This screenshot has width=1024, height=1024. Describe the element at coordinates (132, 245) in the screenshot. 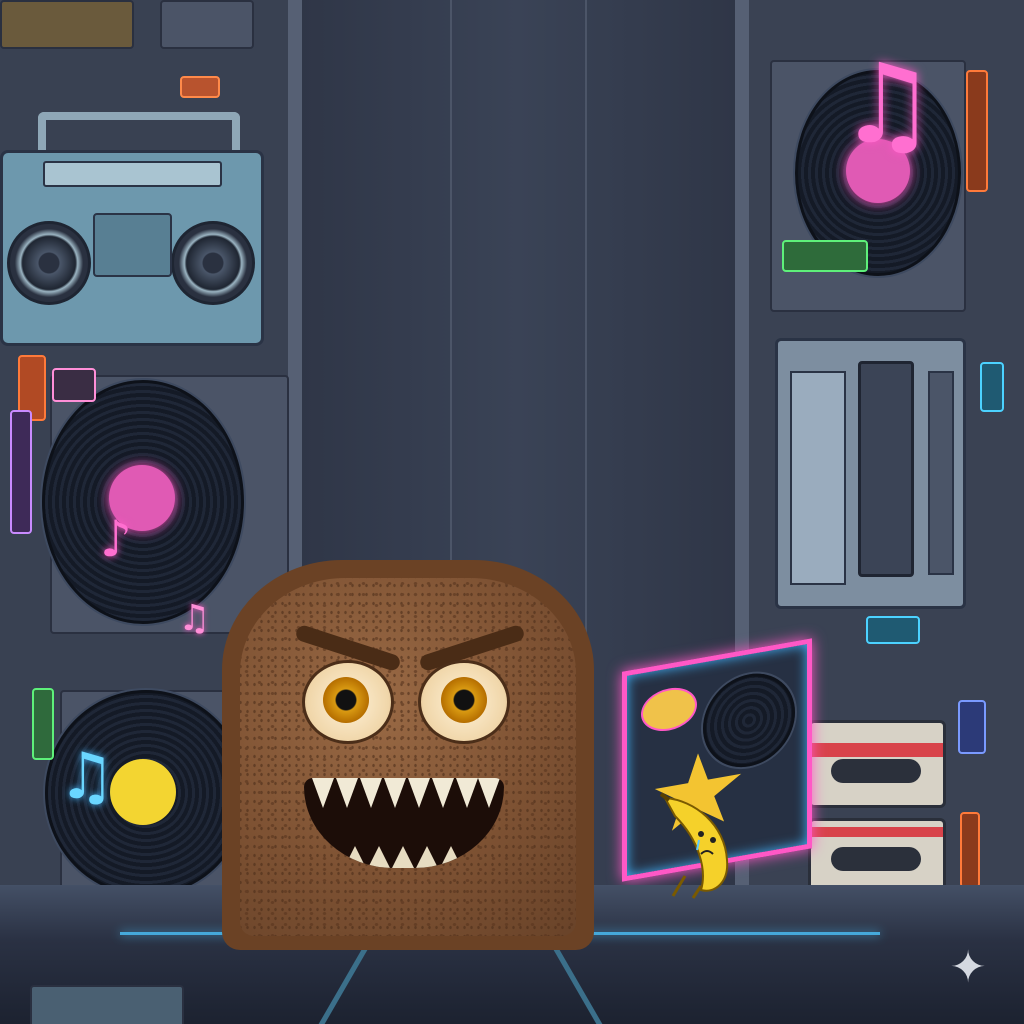

I see `cassette-deck` at that location.